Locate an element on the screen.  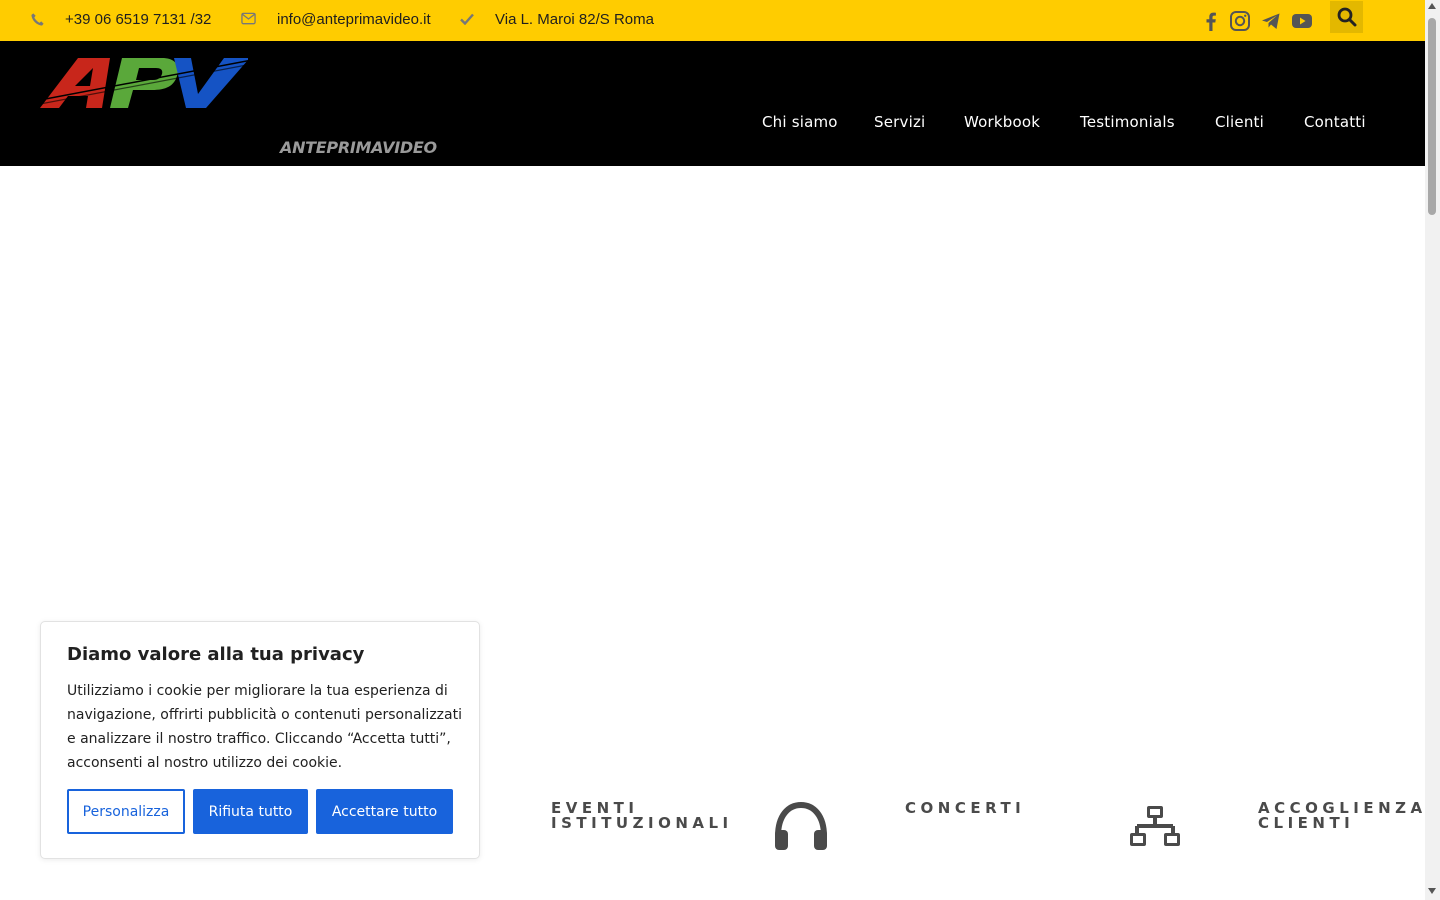
feature-title-line: ISTITUZIONALI is located at coordinates (642, 823).